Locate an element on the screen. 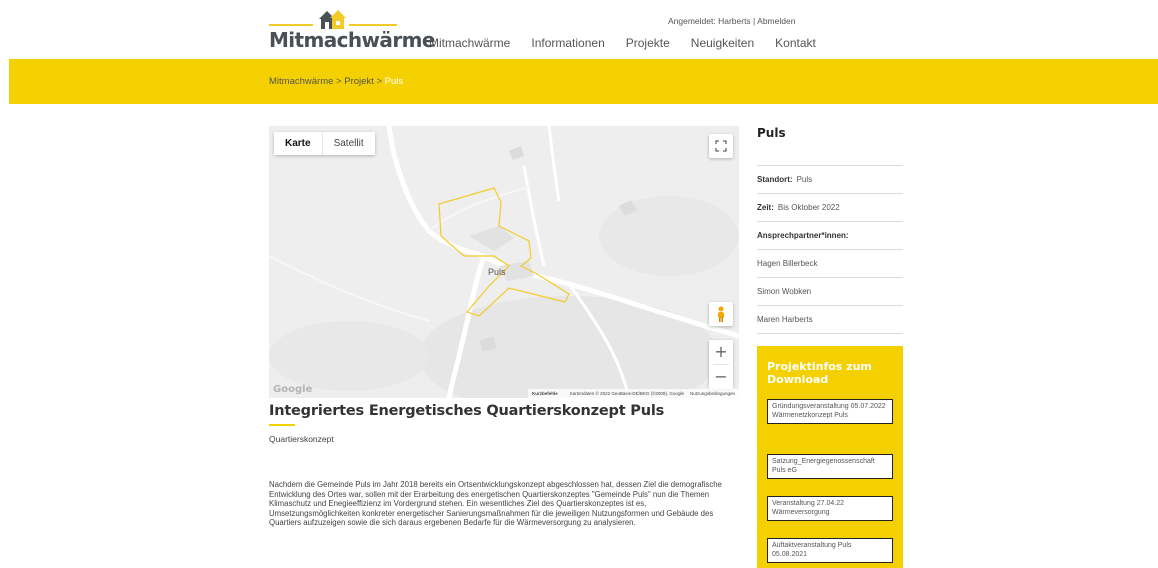  info-contacts-heading: Ansprechpartner*innen: is located at coordinates (830, 236).